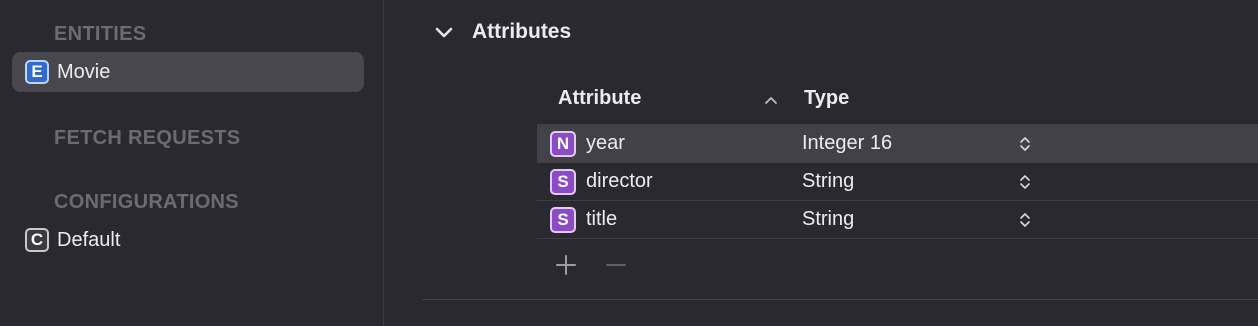 The height and width of the screenshot is (326, 1258). I want to click on sidebar-item-label: Movie, so click(84, 71).